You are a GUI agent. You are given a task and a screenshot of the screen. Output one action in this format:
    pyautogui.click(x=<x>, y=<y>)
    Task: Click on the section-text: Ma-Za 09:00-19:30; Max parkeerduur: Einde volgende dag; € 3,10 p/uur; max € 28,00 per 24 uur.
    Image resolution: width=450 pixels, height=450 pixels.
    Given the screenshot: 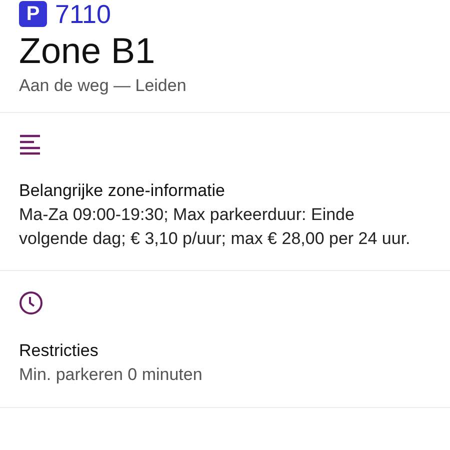 What is the action you would take?
    pyautogui.click(x=215, y=227)
    